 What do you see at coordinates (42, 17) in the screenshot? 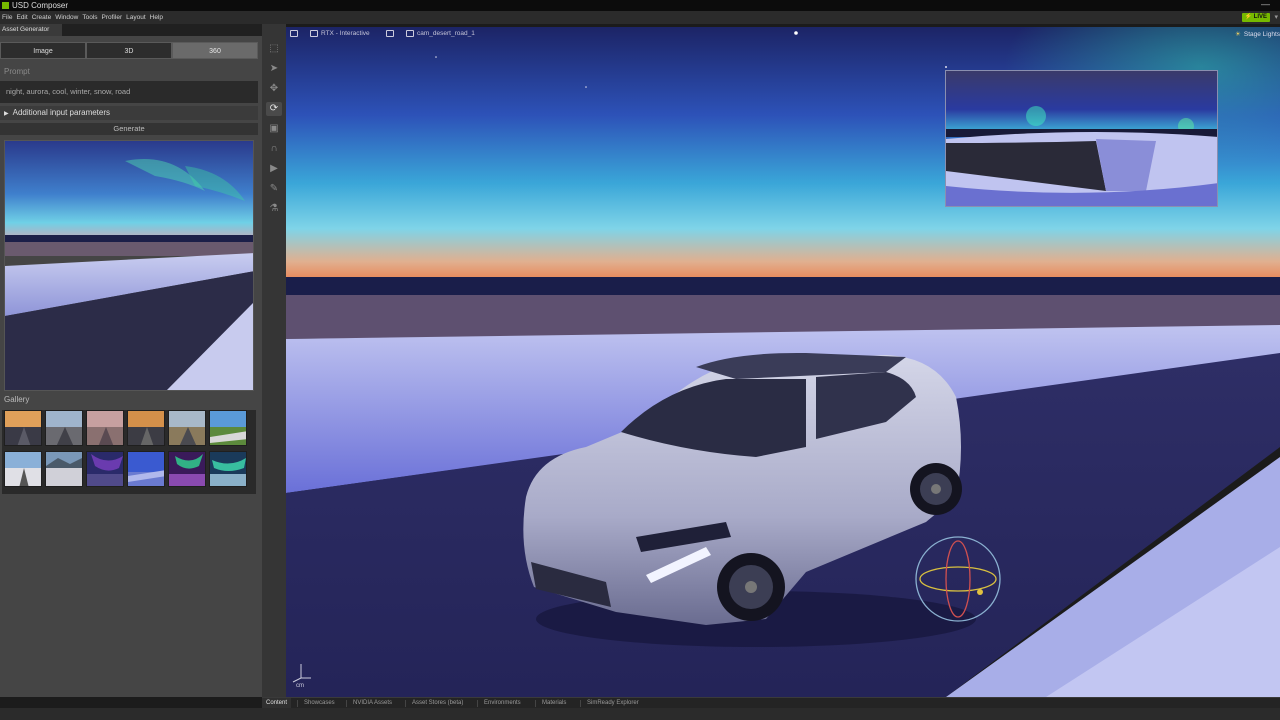
I see `menu-create: Create` at bounding box center [42, 17].